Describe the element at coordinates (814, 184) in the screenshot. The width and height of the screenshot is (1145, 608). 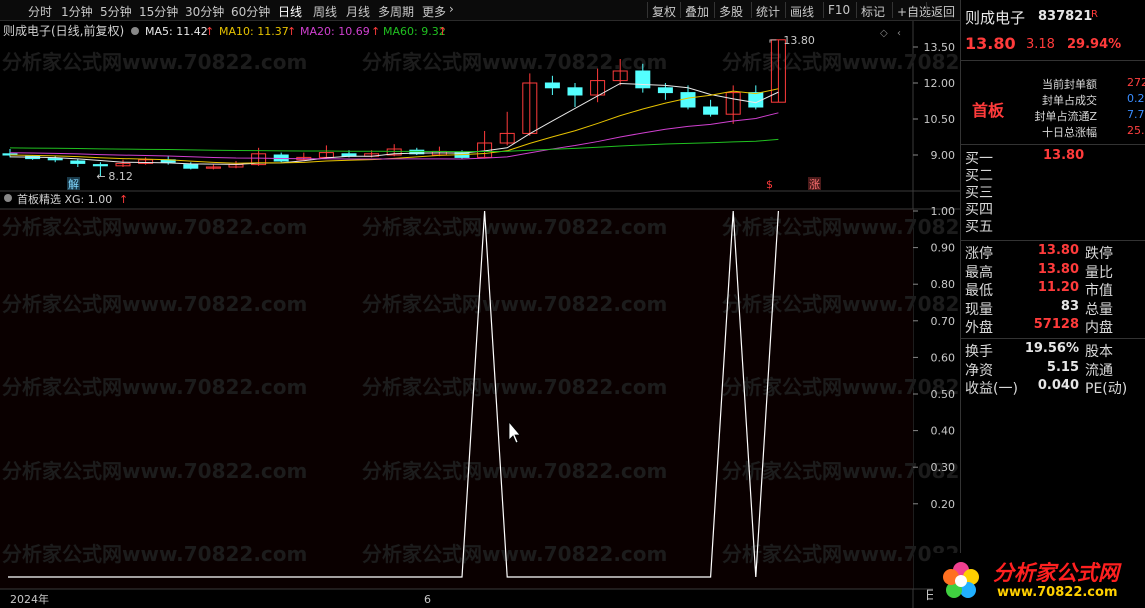
I see `limit-up-marker: 涨` at that location.